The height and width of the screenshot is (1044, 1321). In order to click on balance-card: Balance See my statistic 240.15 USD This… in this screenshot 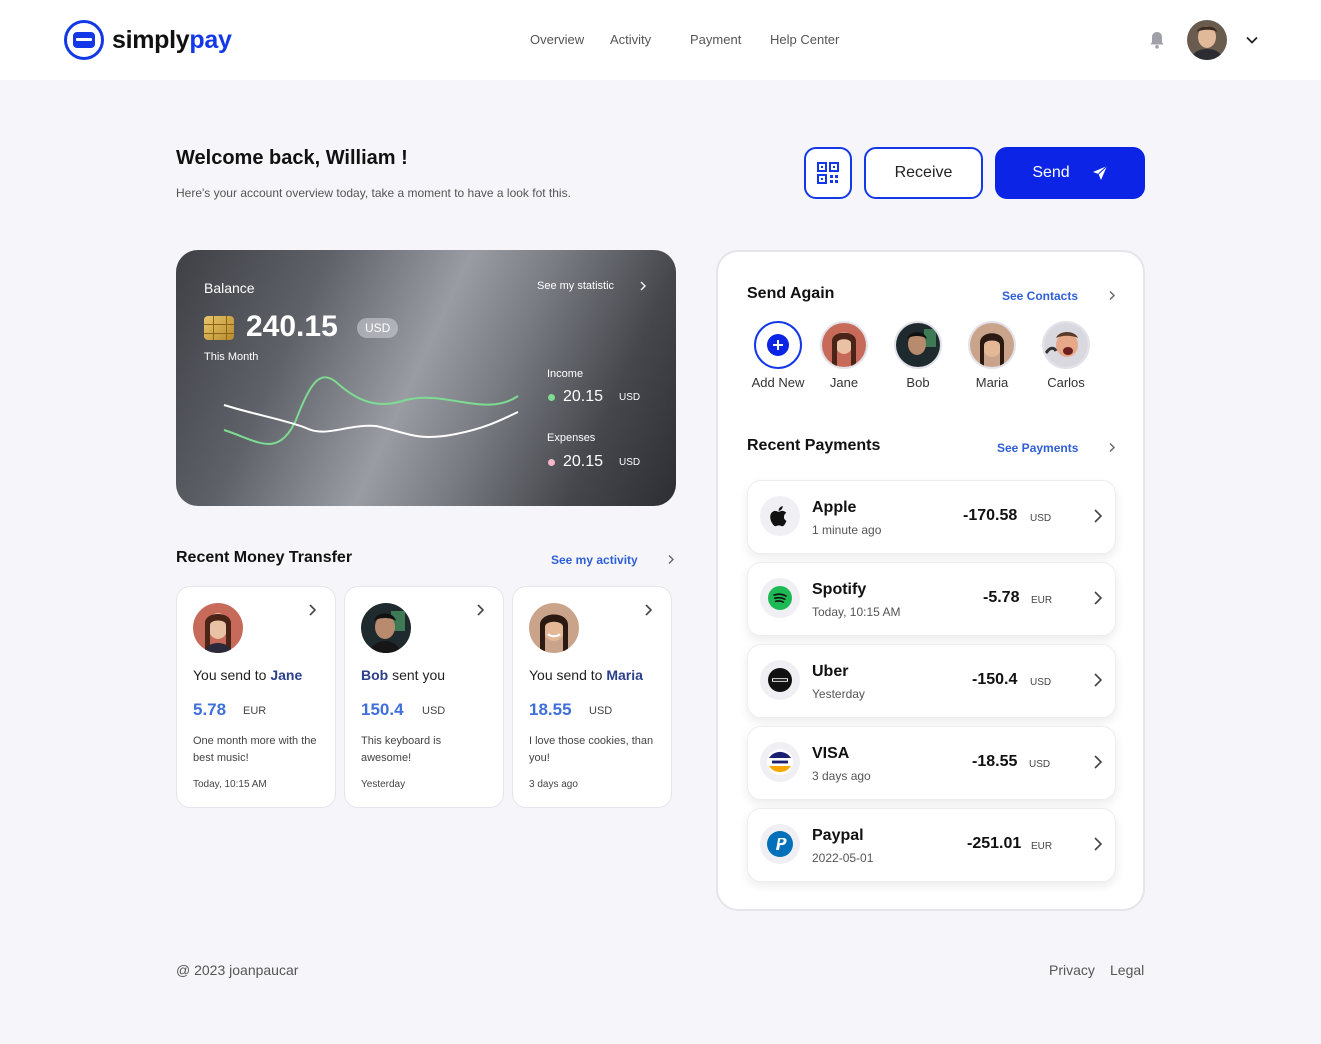, I will do `click(426, 378)`.